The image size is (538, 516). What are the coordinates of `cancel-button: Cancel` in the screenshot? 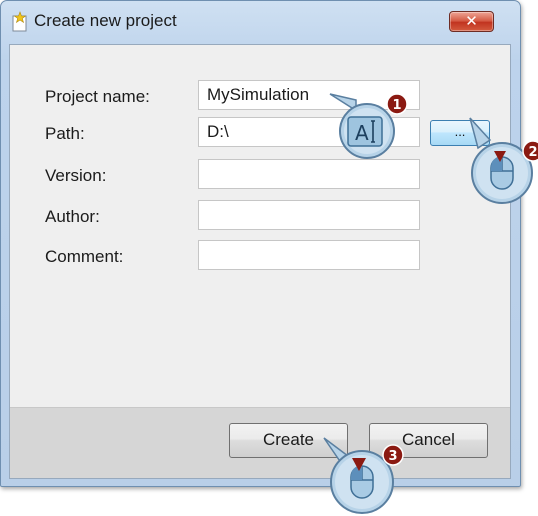 It's located at (428, 440).